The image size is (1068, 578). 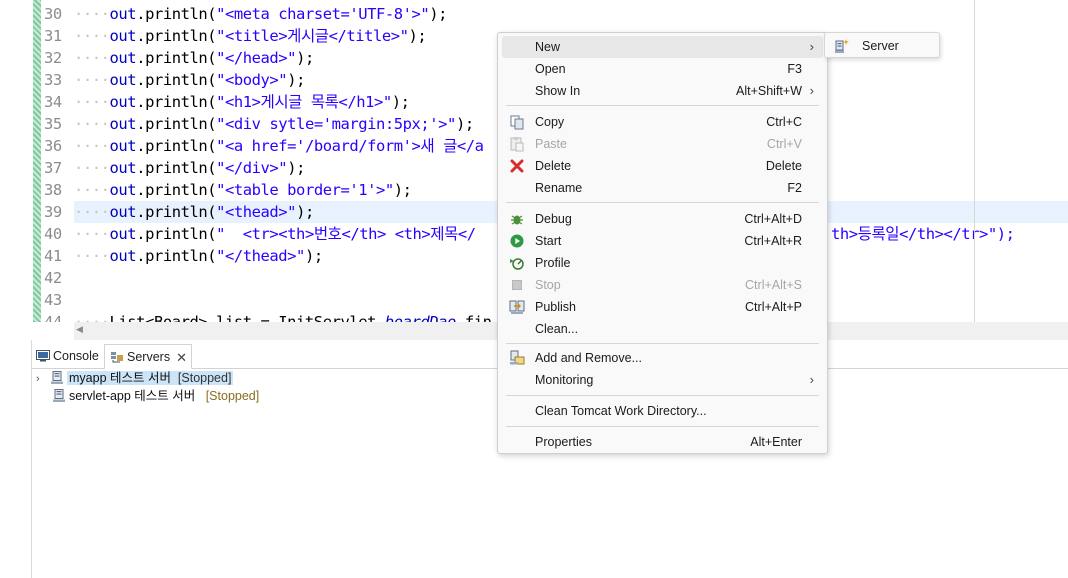 What do you see at coordinates (662, 91) in the screenshot?
I see `menu-item-show-in: Show In Alt+Shift+W ›` at bounding box center [662, 91].